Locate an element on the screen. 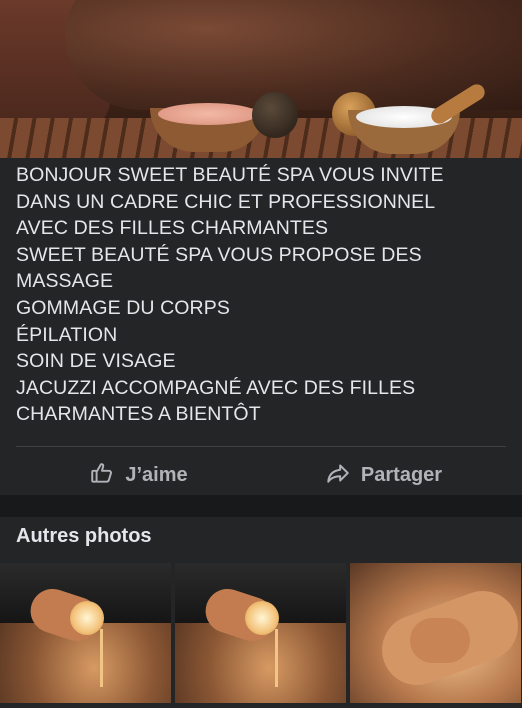 The height and width of the screenshot is (708, 522). other-photos-title: Autres photos is located at coordinates (84, 536).